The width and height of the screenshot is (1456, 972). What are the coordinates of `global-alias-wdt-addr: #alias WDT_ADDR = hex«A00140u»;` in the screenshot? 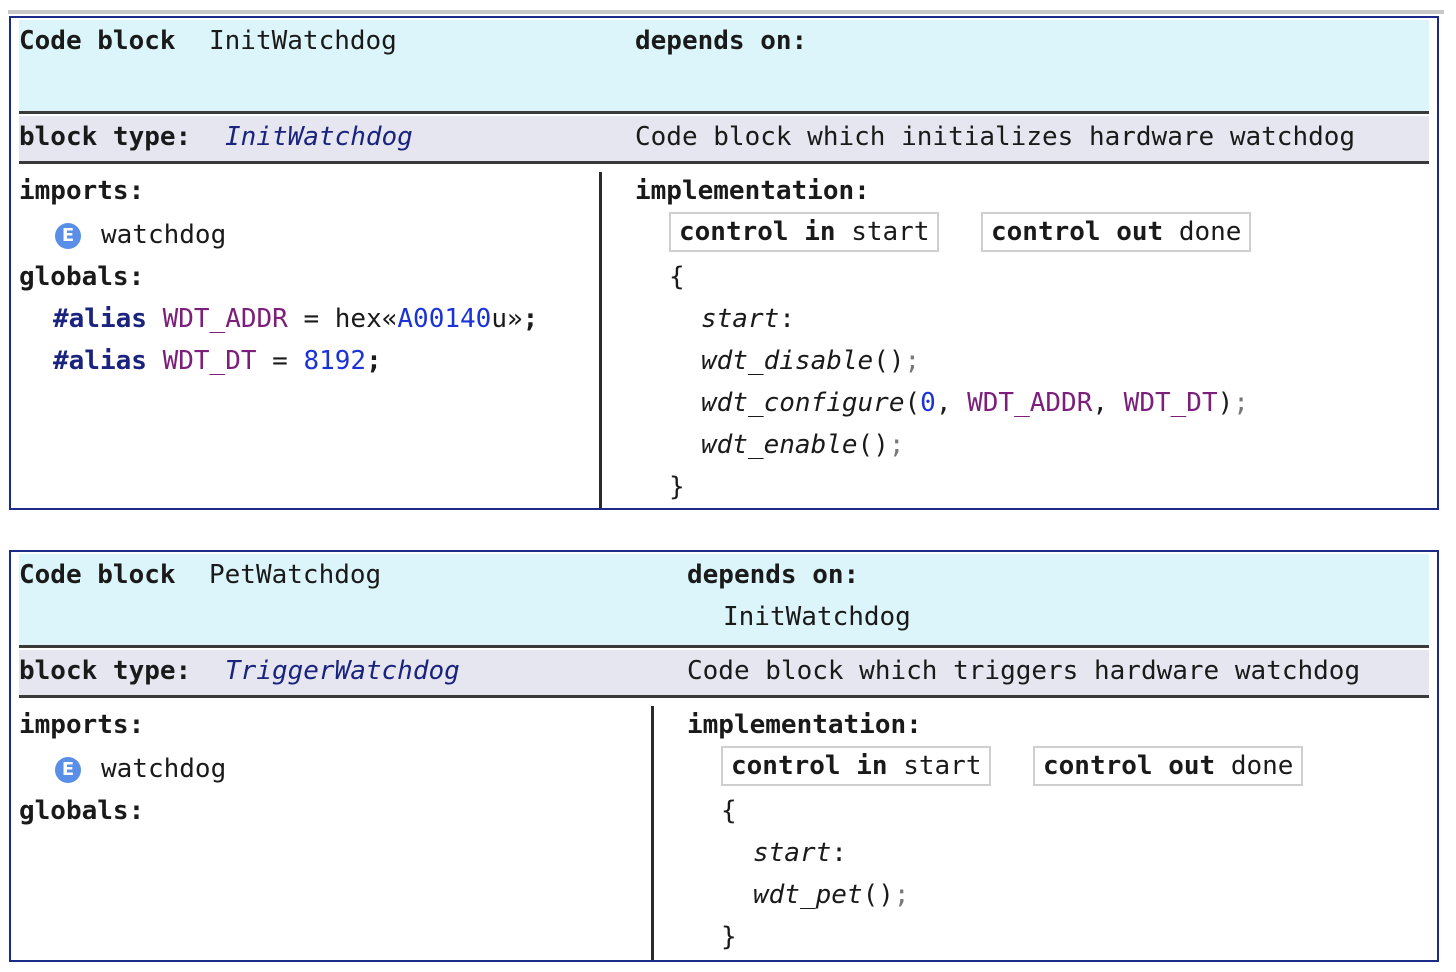 It's located at (295, 319).